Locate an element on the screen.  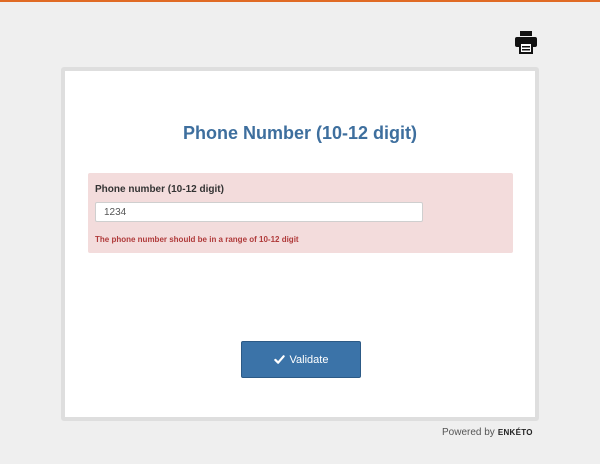
check-icon is located at coordinates (279, 359).